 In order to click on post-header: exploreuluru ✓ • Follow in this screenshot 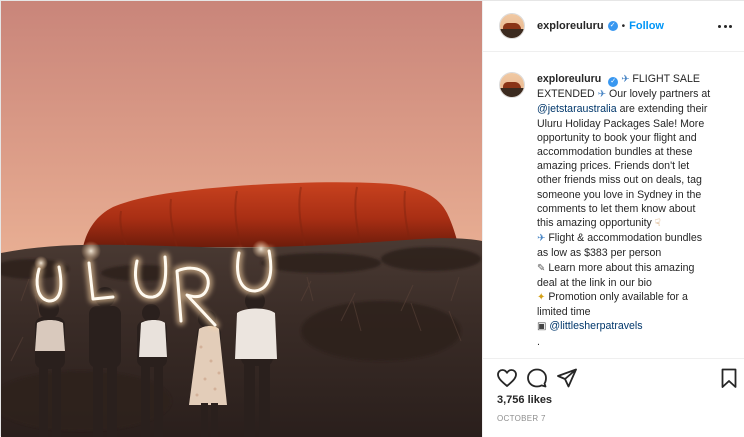, I will do `click(613, 26)`.